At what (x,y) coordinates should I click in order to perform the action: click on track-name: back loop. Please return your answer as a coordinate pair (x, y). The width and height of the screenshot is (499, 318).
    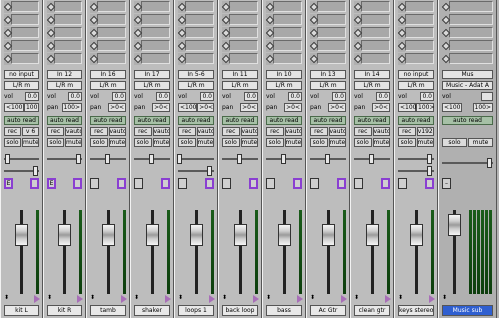
    Looking at the image, I should click on (240, 310).